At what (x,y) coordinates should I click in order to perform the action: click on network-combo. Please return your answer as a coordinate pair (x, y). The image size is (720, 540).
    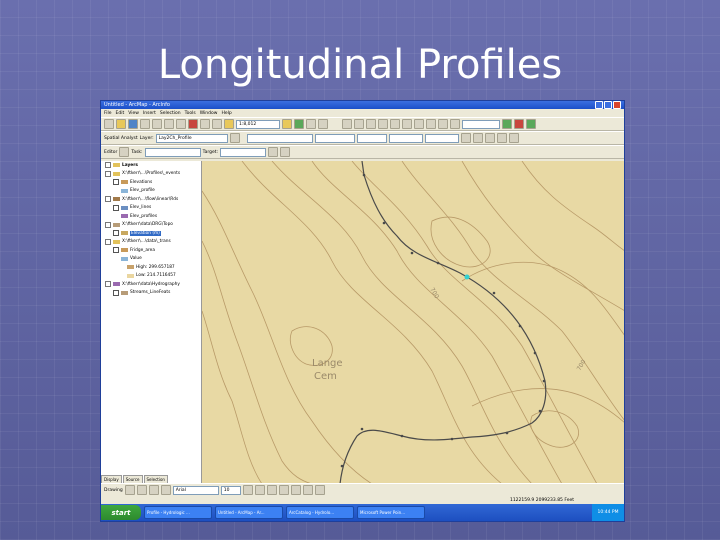
    Looking at the image, I should click on (371, 138).